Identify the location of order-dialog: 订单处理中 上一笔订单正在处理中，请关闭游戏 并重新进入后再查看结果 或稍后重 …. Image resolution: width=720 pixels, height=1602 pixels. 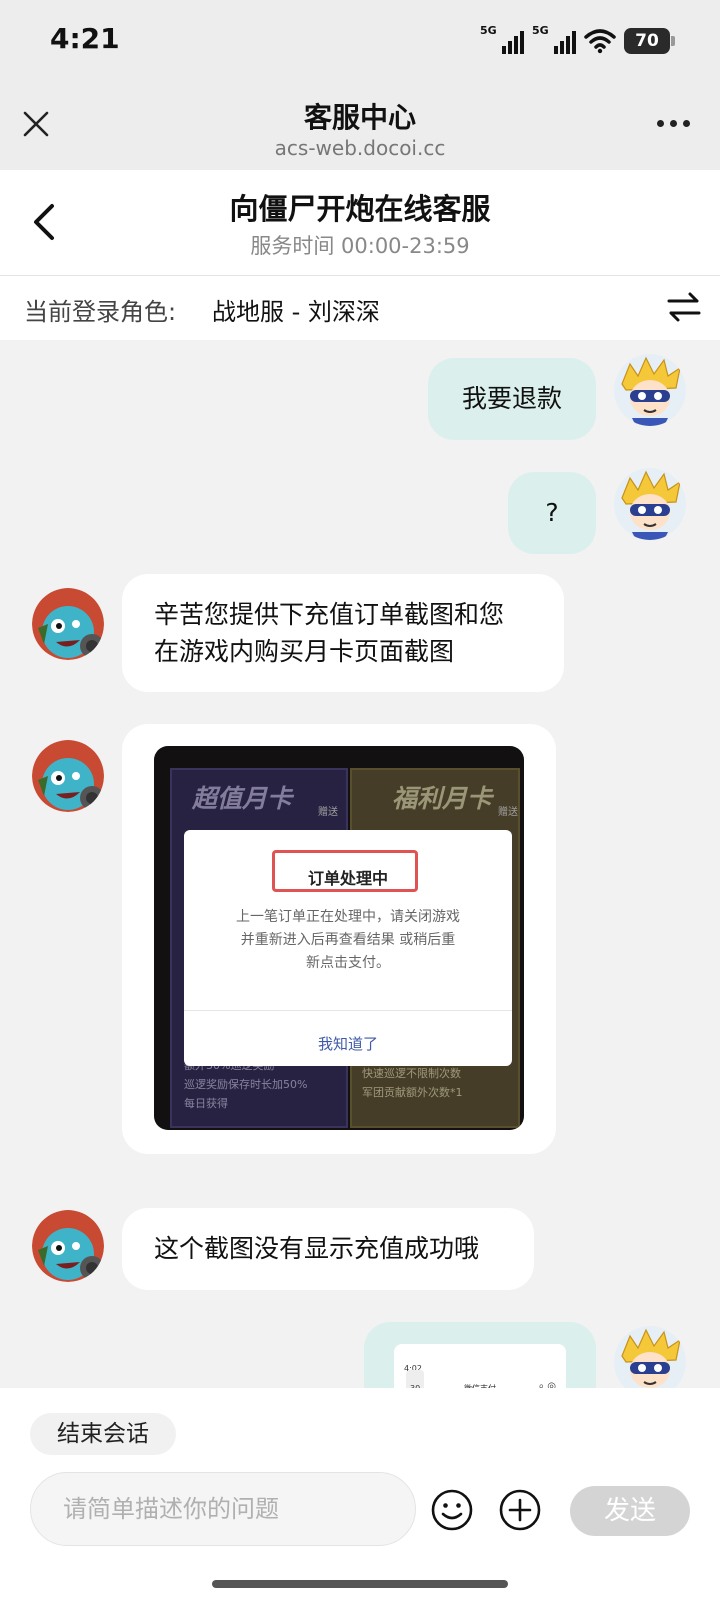
(348, 948).